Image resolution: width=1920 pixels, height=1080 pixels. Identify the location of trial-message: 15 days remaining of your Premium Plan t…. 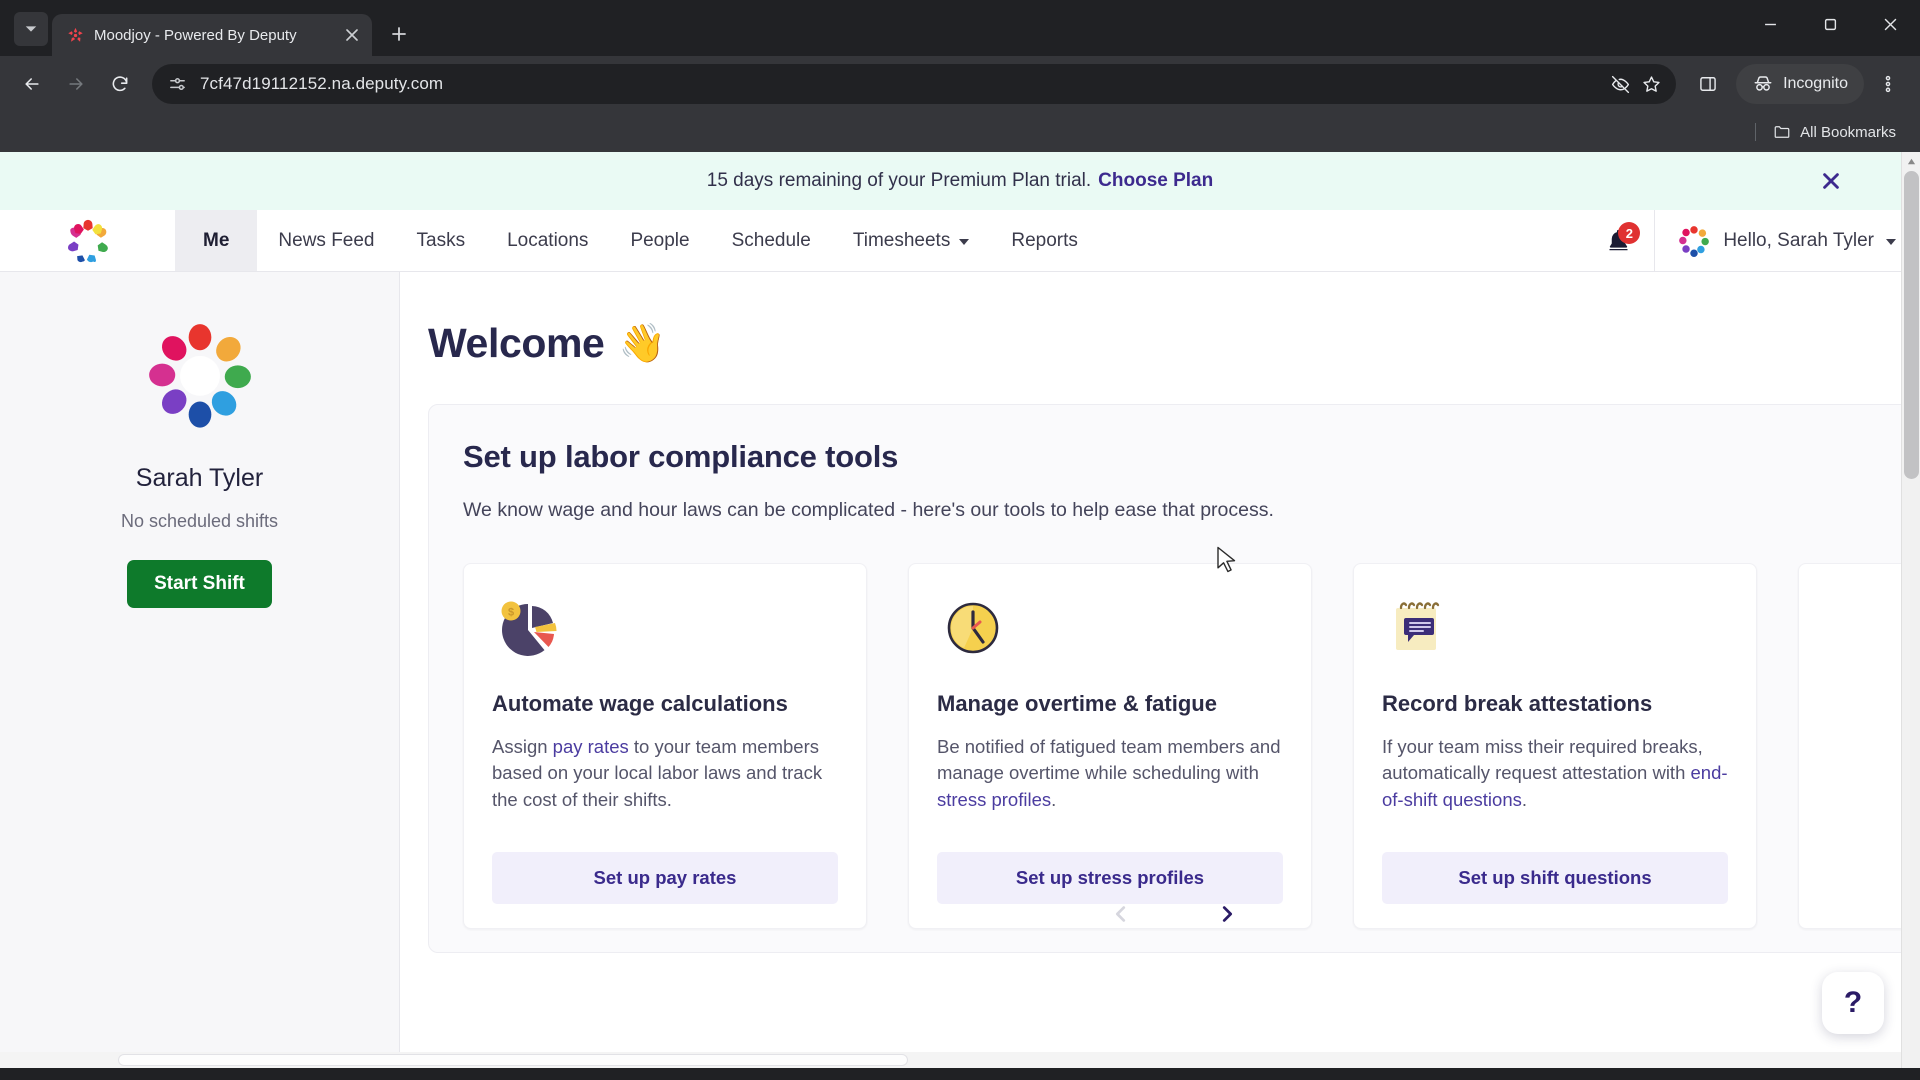
(899, 180).